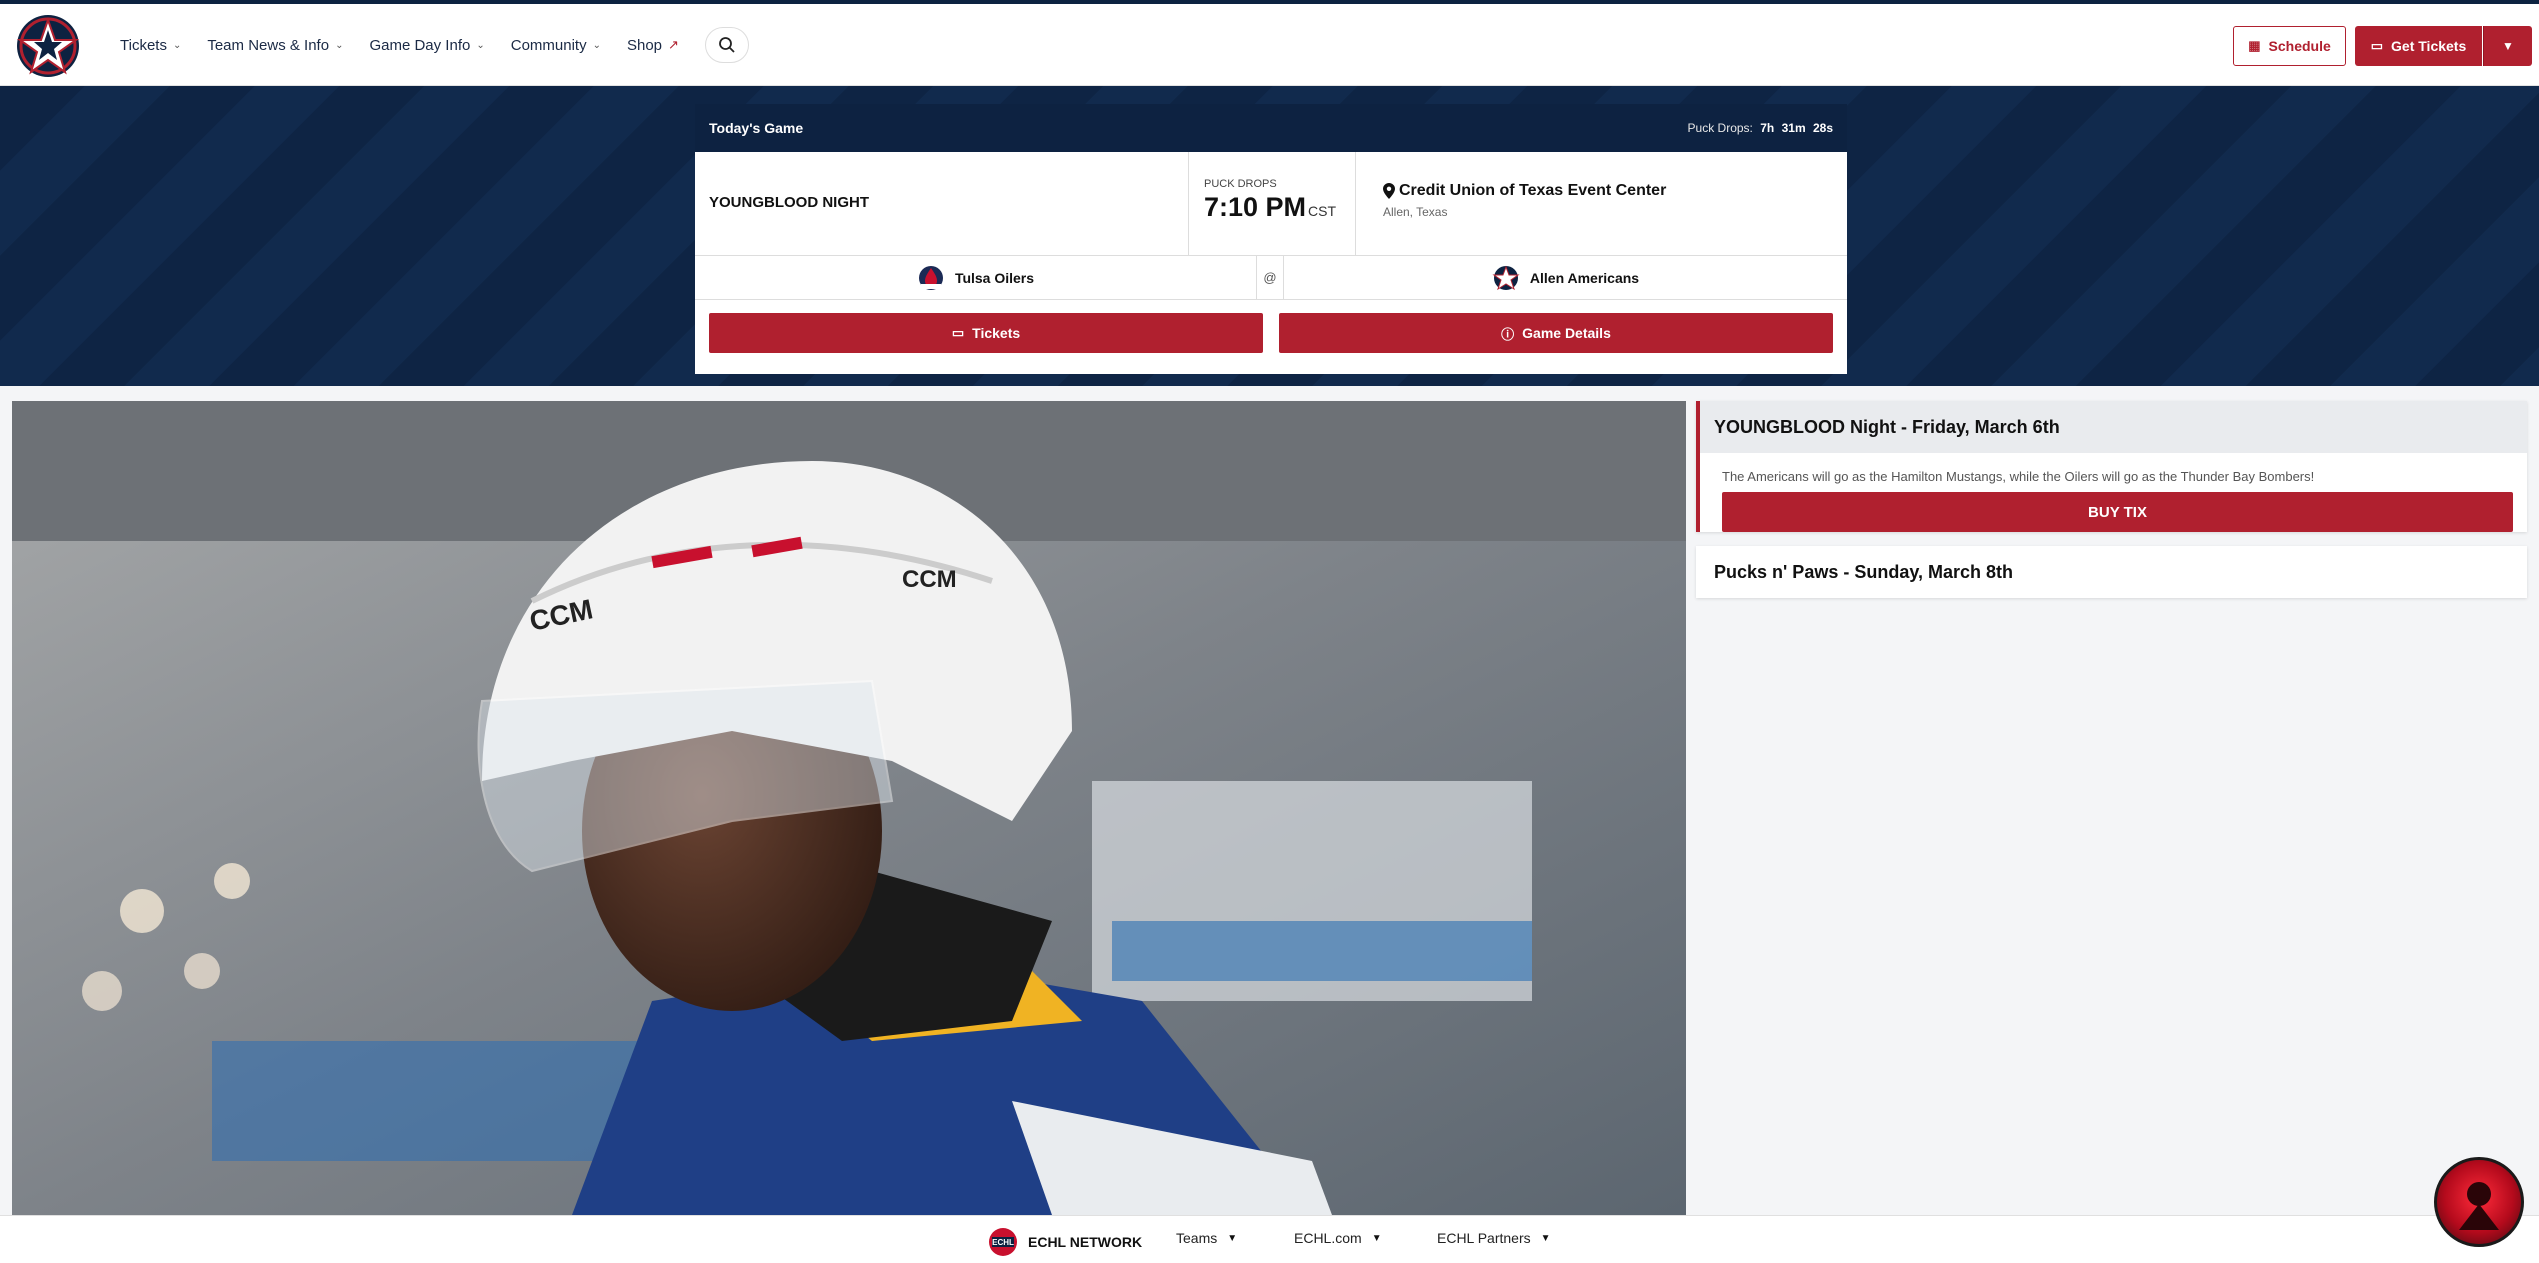 This screenshot has width=2539, height=1263. I want to click on buy-tix-button: BUY TIX, so click(2117, 512).